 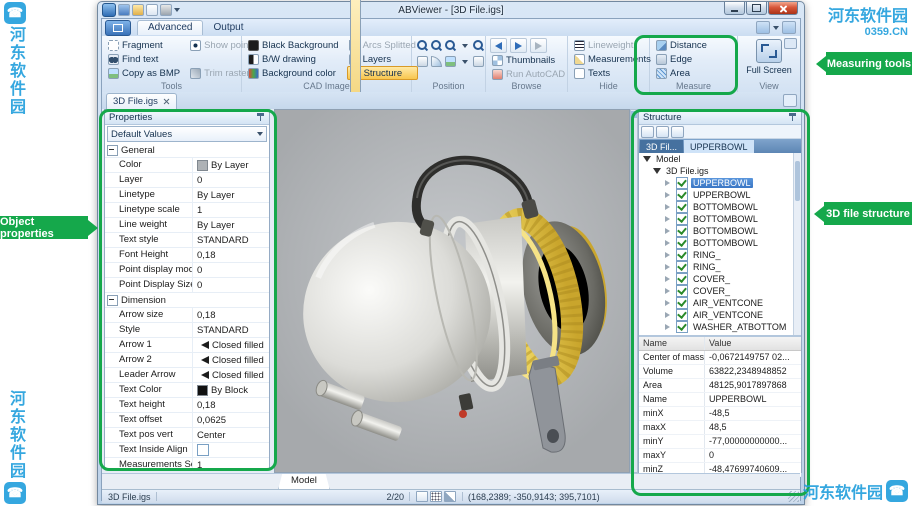 What do you see at coordinates (518, 45) in the screenshot?
I see `forward-button` at bounding box center [518, 45].